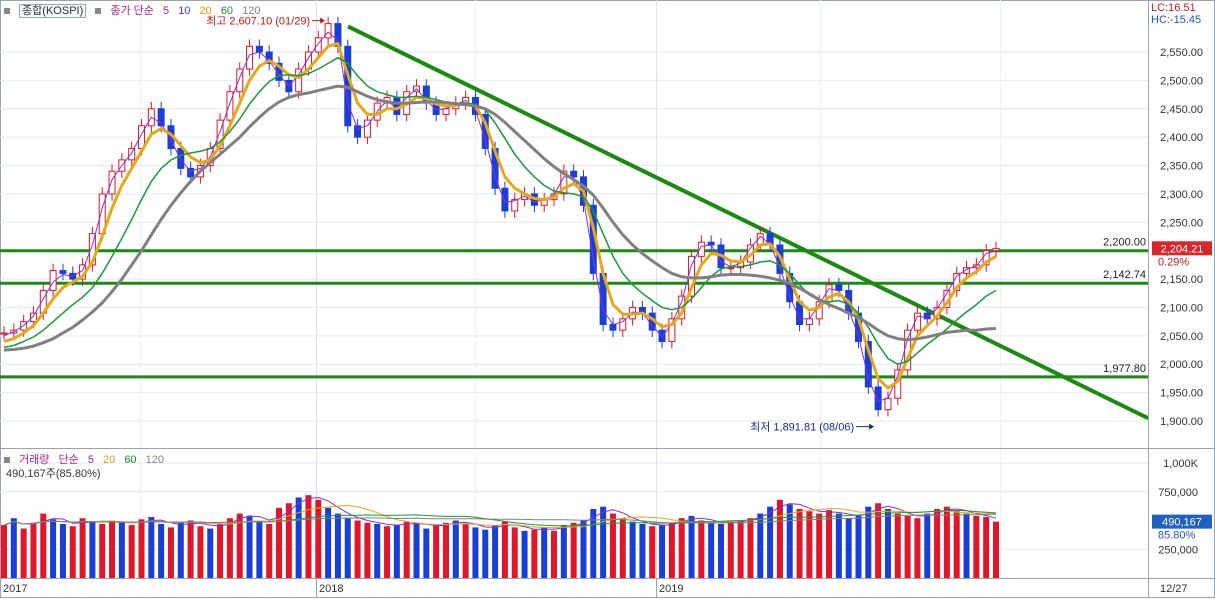  What do you see at coordinates (109, 460) in the screenshot?
I see `volume-ma-period-20: 20` at bounding box center [109, 460].